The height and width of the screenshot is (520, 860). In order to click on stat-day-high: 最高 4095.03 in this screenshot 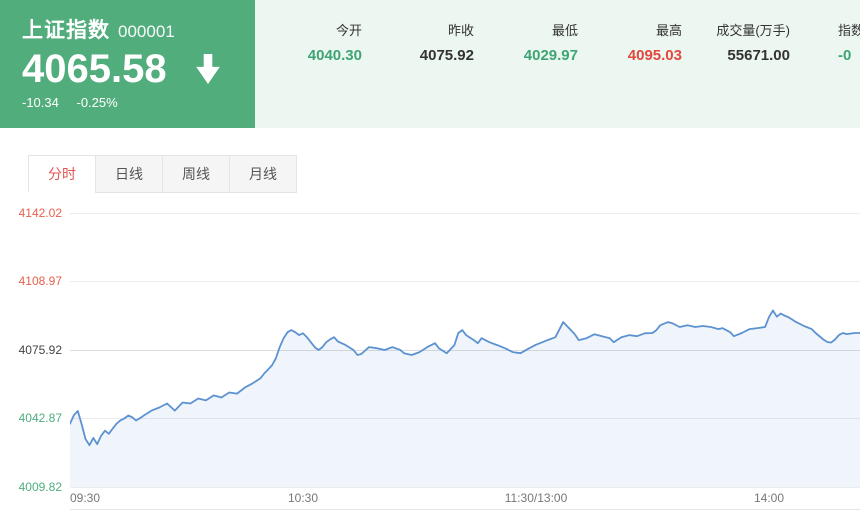, I will do `click(655, 42)`.